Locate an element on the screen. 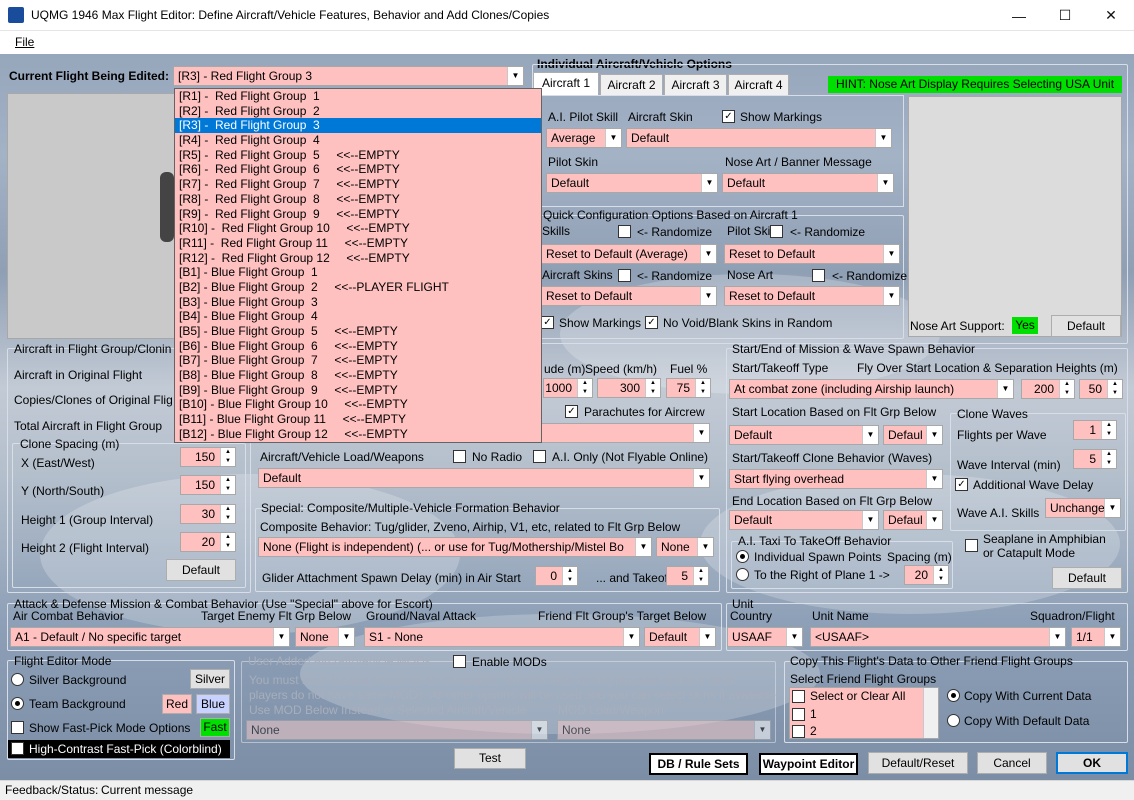 The height and width of the screenshot is (800, 1134). silver-background-radio is located at coordinates (17, 679).